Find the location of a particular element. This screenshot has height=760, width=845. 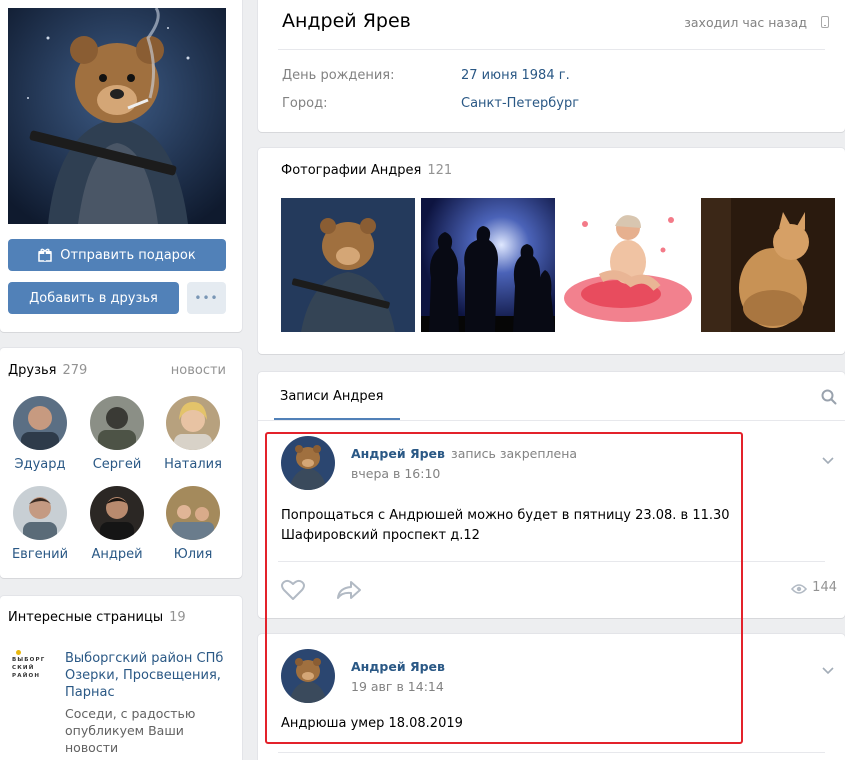

search-icon is located at coordinates (829, 397).